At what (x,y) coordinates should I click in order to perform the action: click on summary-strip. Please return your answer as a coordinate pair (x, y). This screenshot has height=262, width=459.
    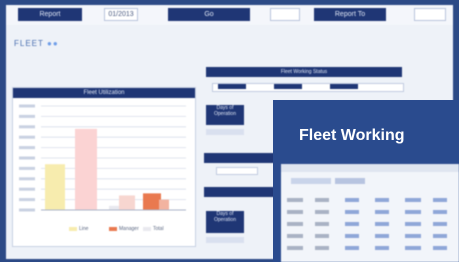
    Looking at the image, I should click on (239, 158).